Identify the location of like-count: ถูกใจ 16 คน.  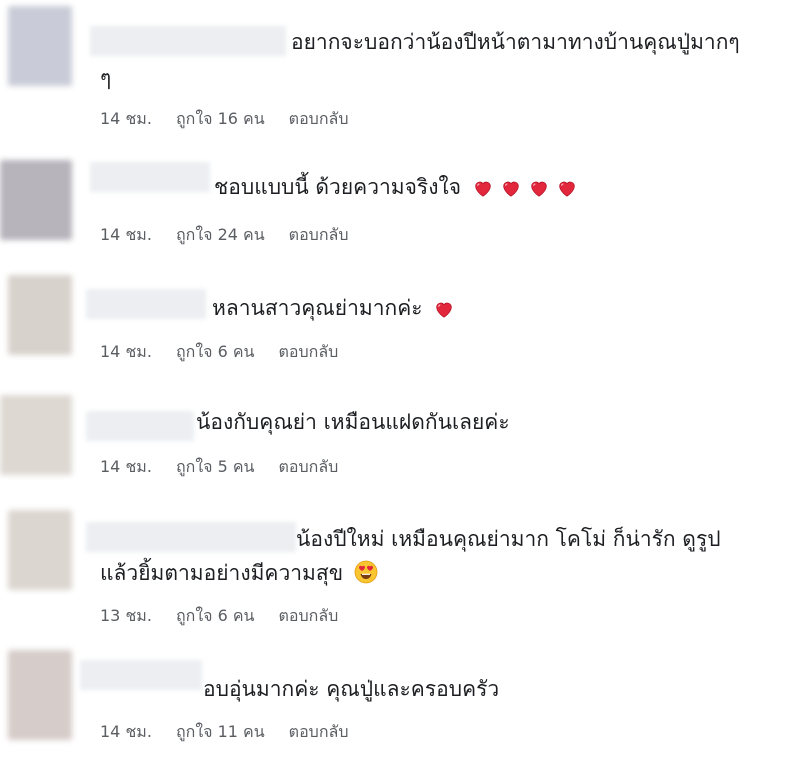
(220, 119).